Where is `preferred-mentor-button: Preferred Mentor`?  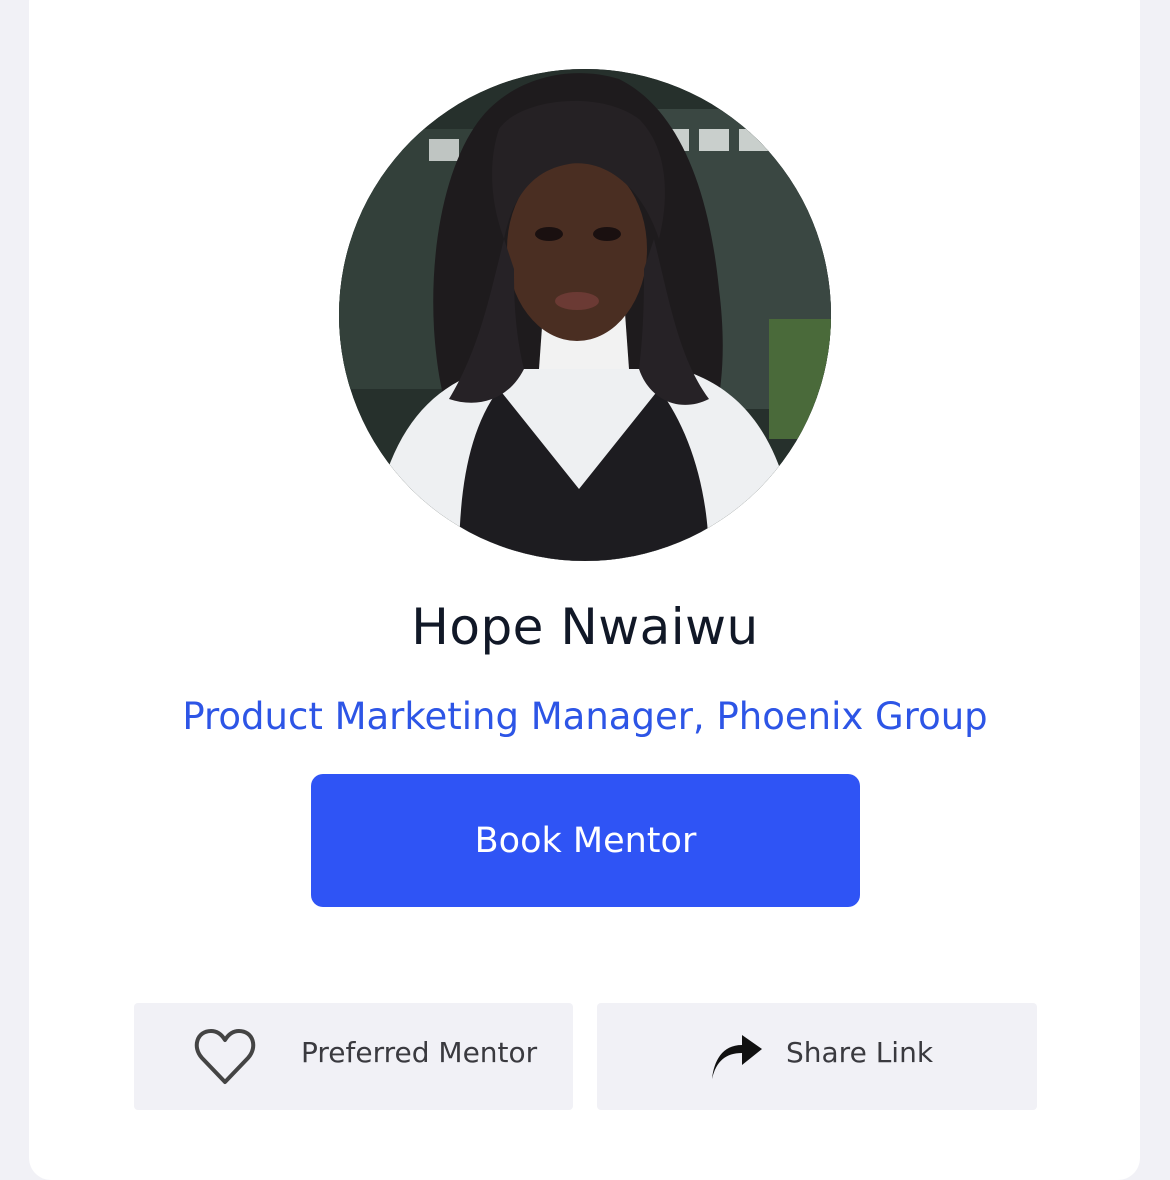 preferred-mentor-button: Preferred Mentor is located at coordinates (353, 1056).